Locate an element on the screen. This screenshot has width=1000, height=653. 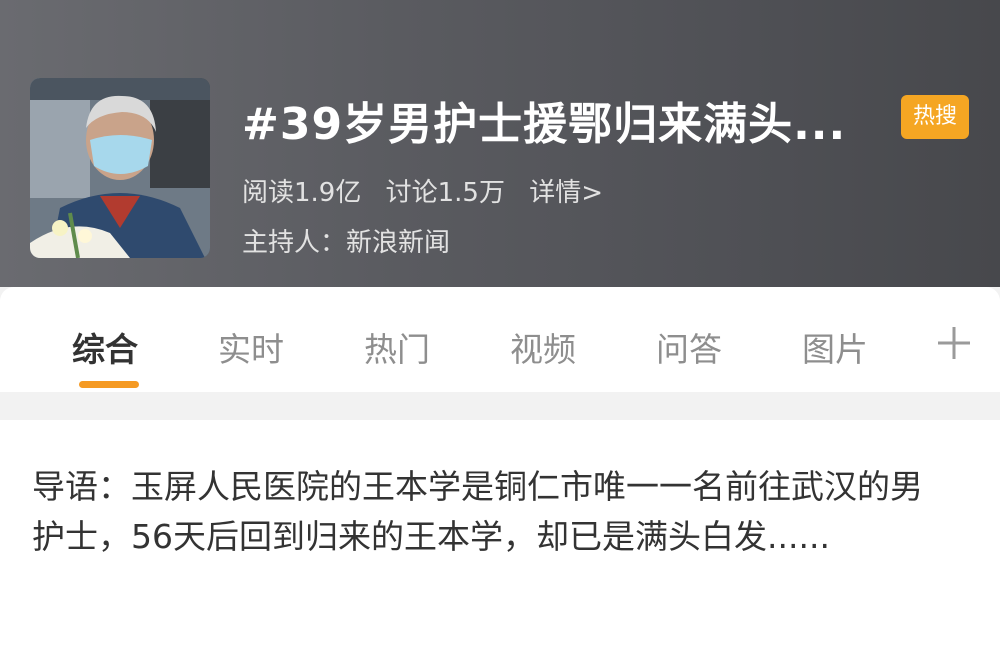
topic-thumbnail is located at coordinates (120, 168).